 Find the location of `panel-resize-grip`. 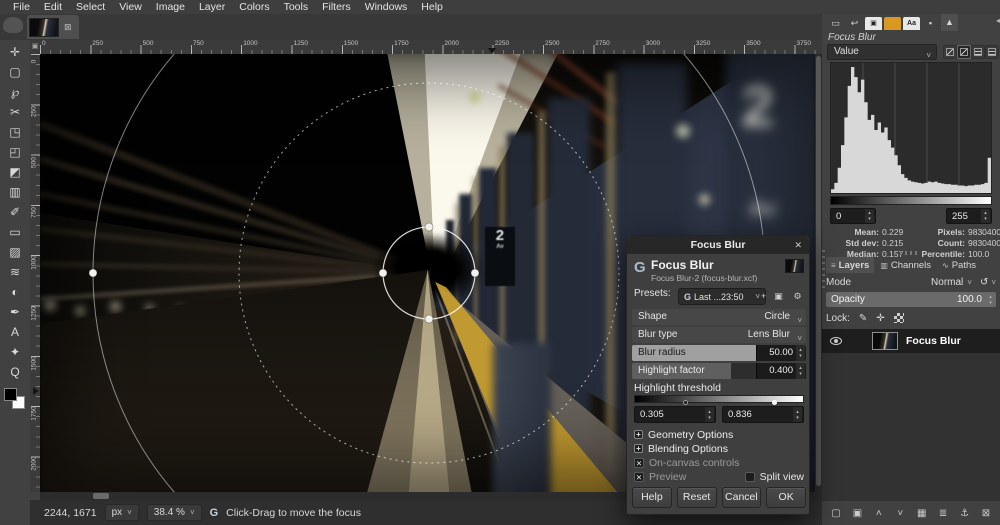

panel-resize-grip is located at coordinates (910, 253).